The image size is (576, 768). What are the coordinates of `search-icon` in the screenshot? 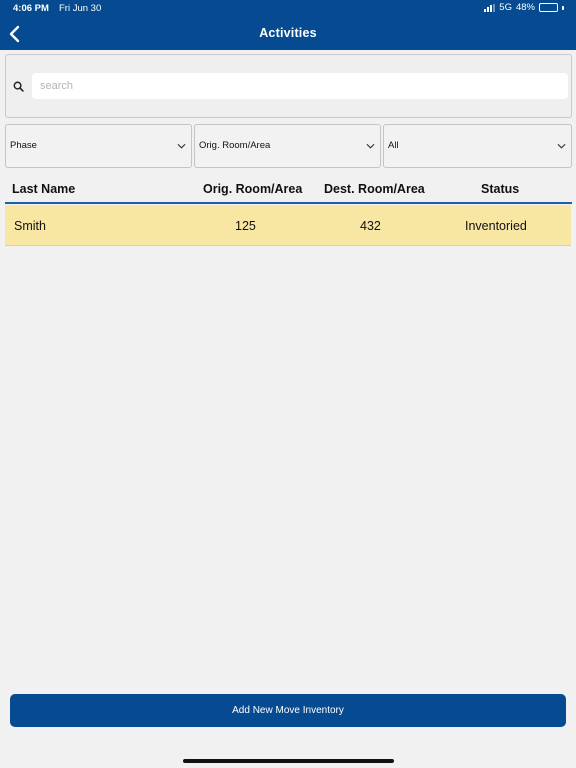 It's located at (18, 86).